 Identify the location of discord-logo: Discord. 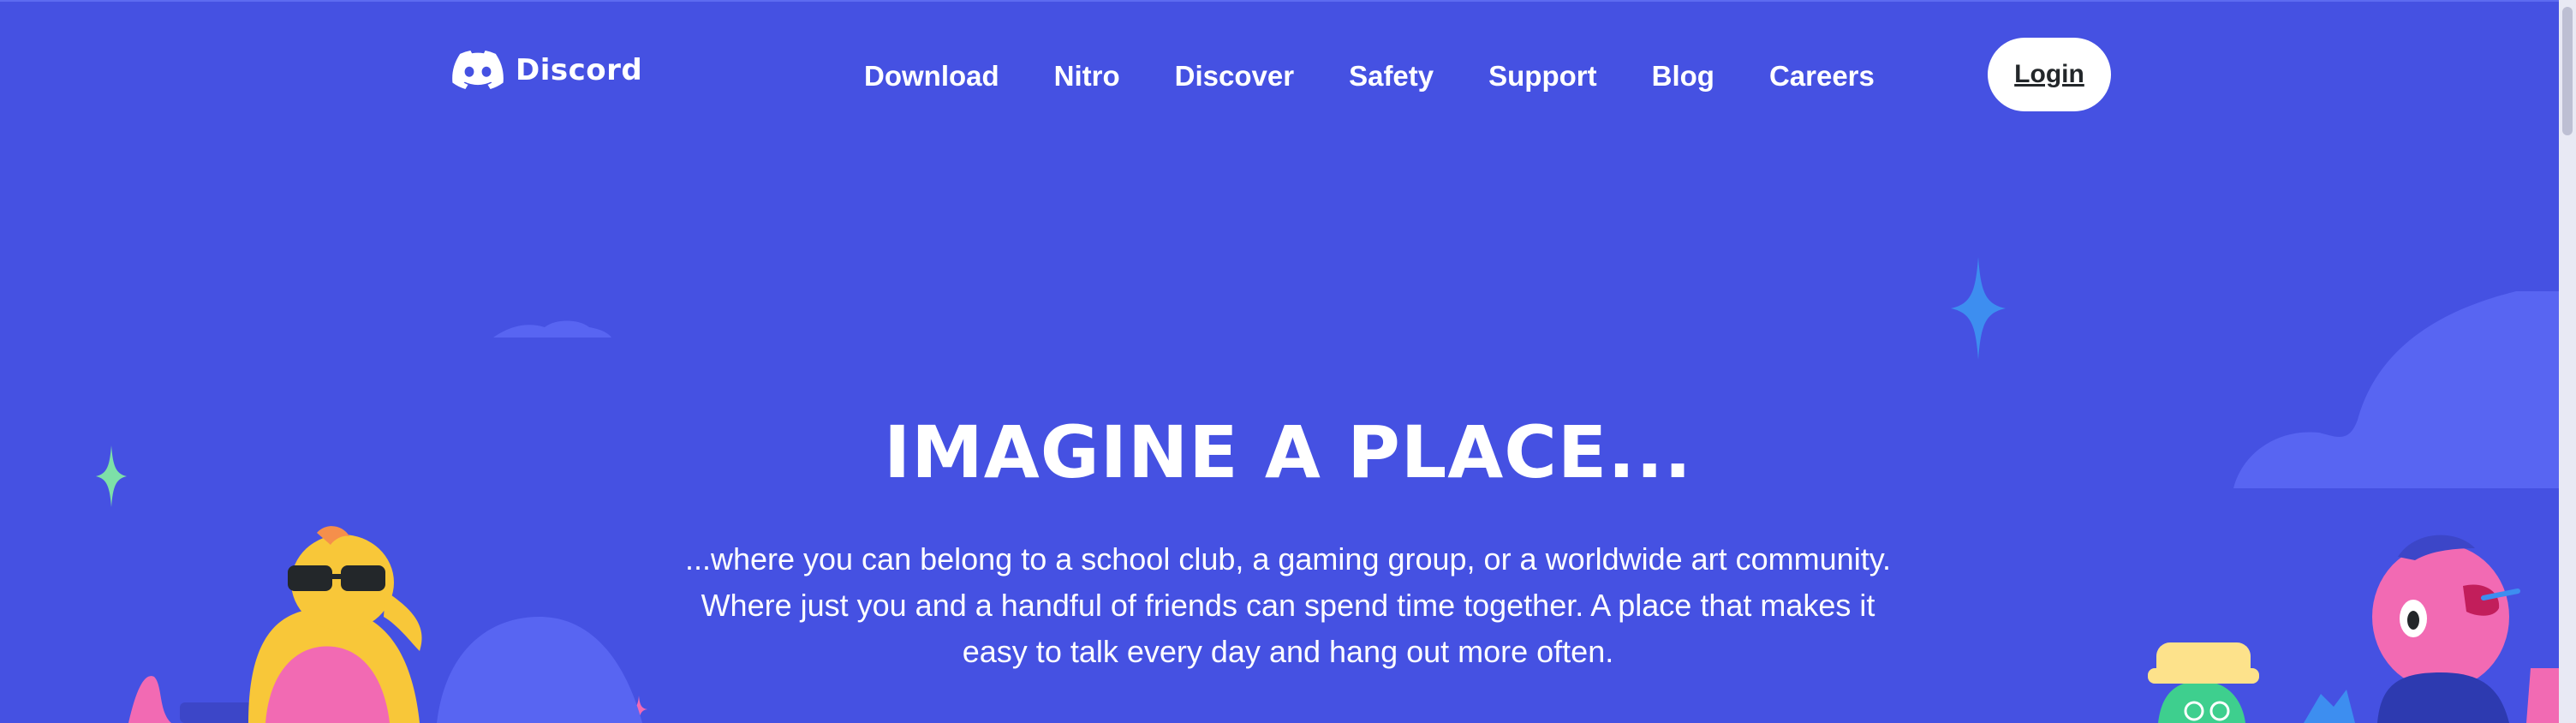
(547, 70).